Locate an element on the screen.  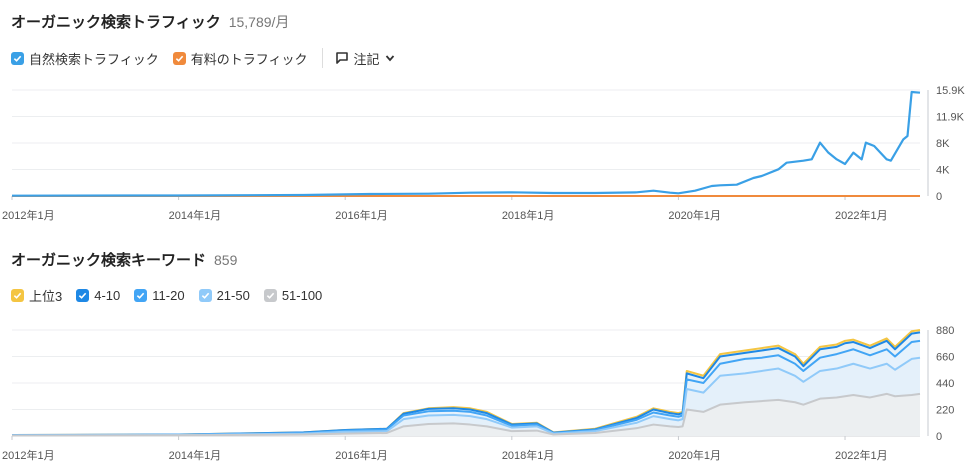
comment-icon is located at coordinates (342, 58).